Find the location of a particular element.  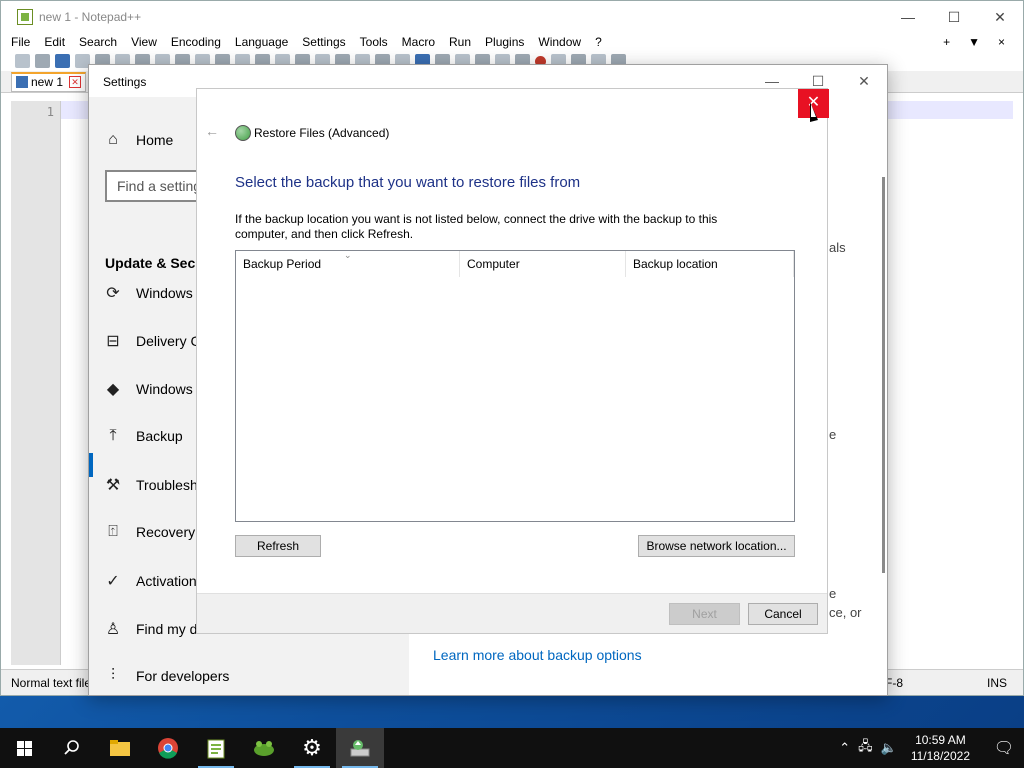

frog-app-icon is located at coordinates (264, 748).